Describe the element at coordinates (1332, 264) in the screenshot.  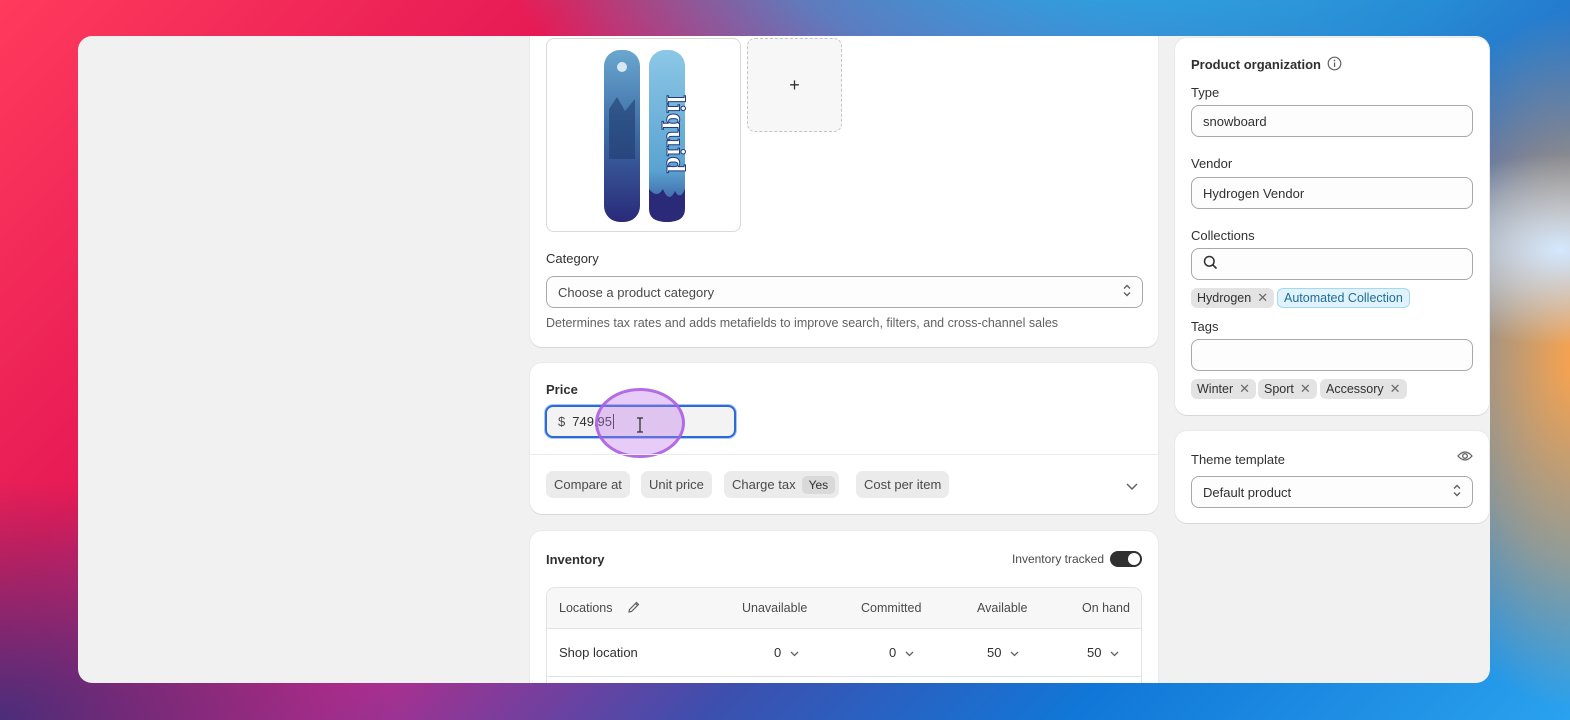
I see `collections-search-input` at that location.